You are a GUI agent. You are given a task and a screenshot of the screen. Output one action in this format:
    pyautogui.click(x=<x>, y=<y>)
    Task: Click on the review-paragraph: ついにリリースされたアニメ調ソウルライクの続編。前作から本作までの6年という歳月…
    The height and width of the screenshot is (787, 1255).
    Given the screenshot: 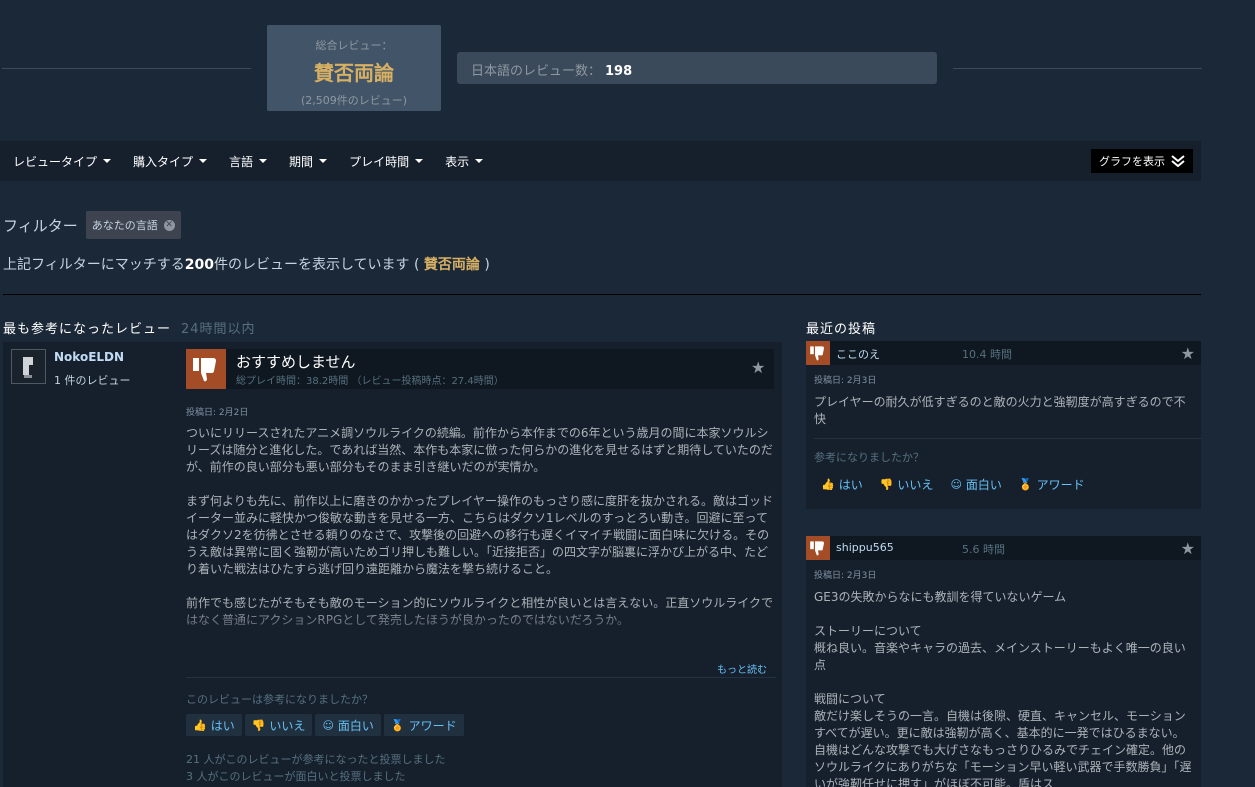 What is the action you would take?
    pyautogui.click(x=479, y=450)
    